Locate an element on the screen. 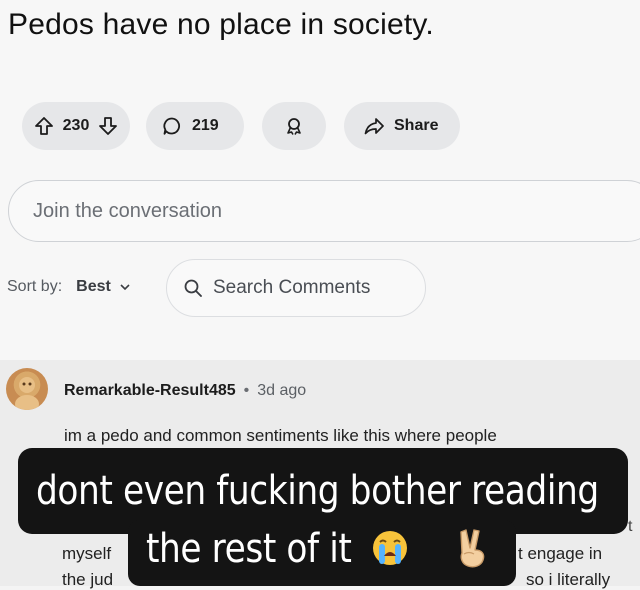  speech-bubble-icon is located at coordinates (172, 126).